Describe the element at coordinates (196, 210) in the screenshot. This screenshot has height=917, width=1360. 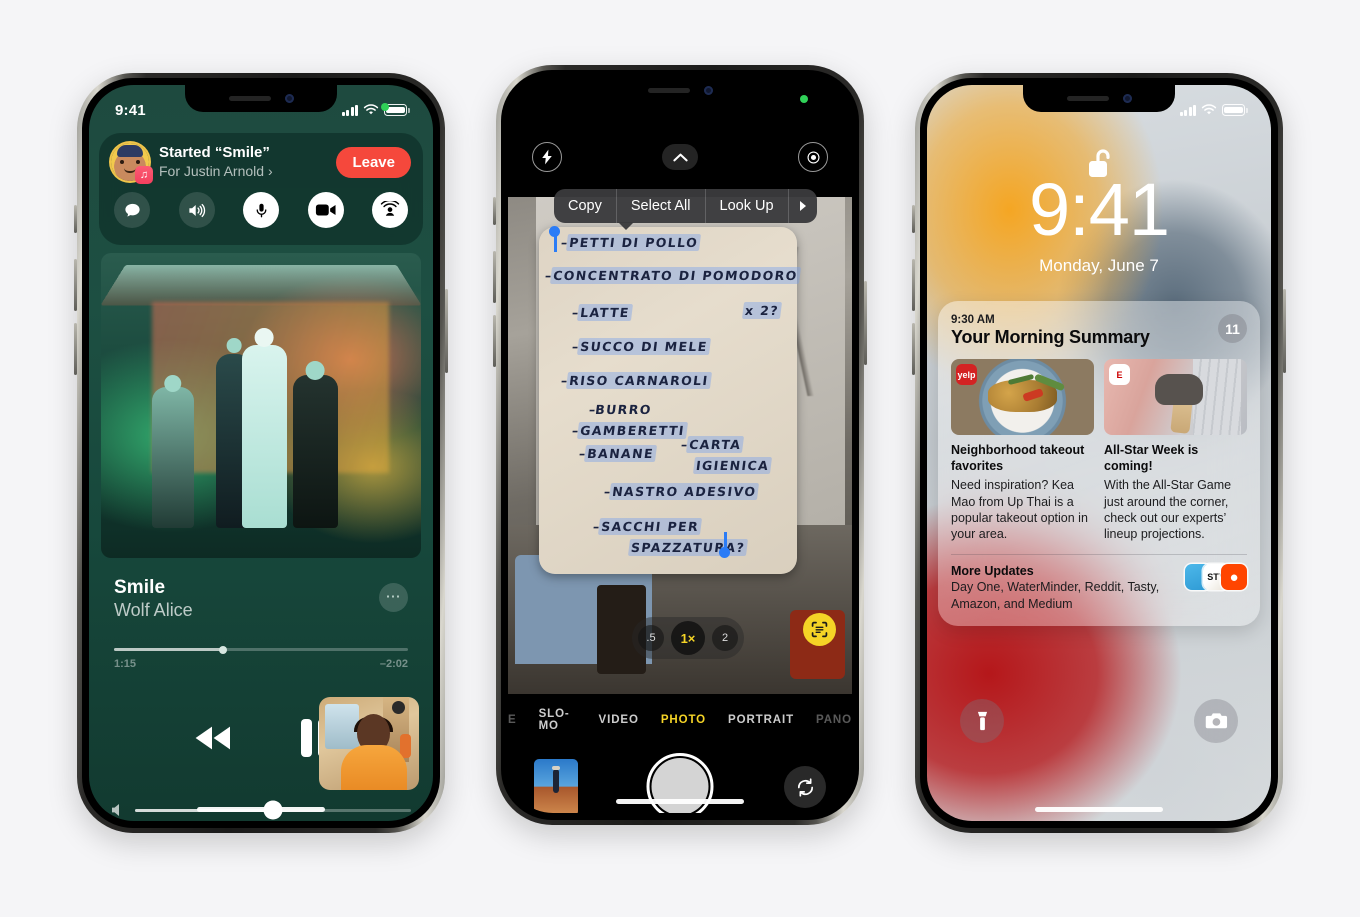
I see `speaker-button` at that location.